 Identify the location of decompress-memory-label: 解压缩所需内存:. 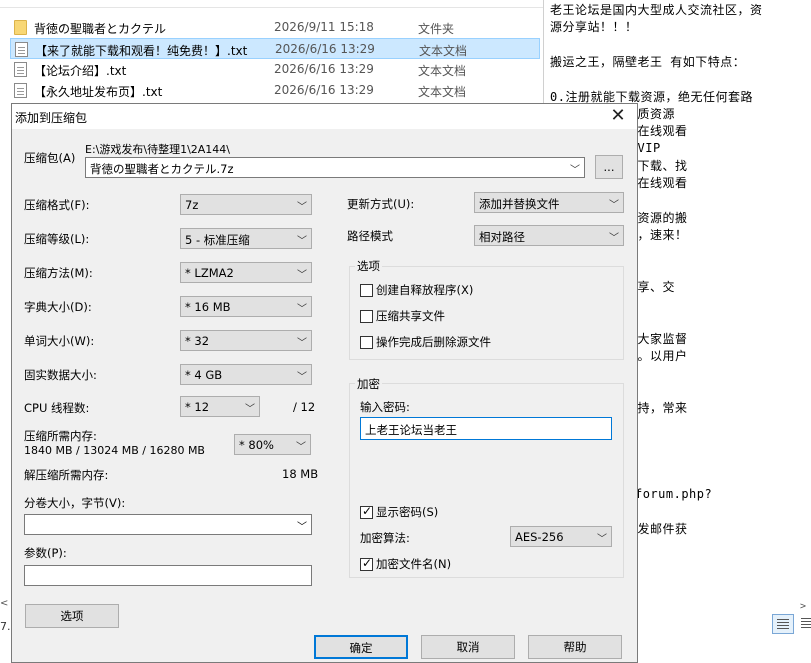
(66, 475).